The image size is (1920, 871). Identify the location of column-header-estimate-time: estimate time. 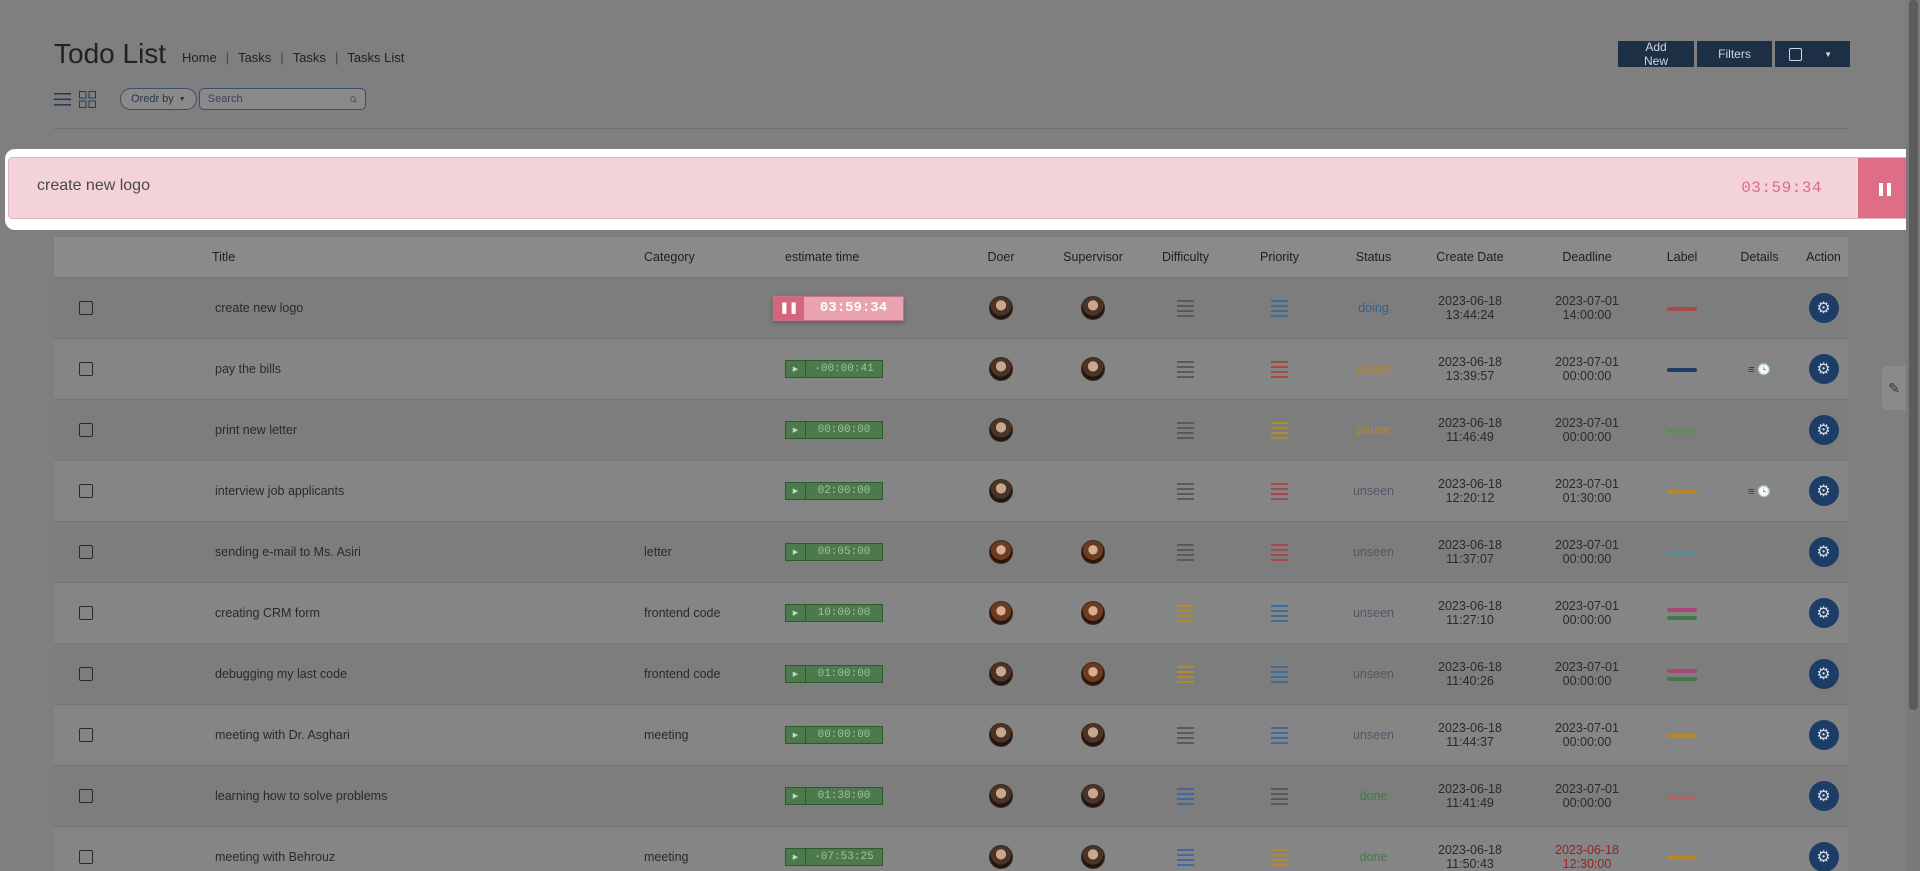
(875, 257).